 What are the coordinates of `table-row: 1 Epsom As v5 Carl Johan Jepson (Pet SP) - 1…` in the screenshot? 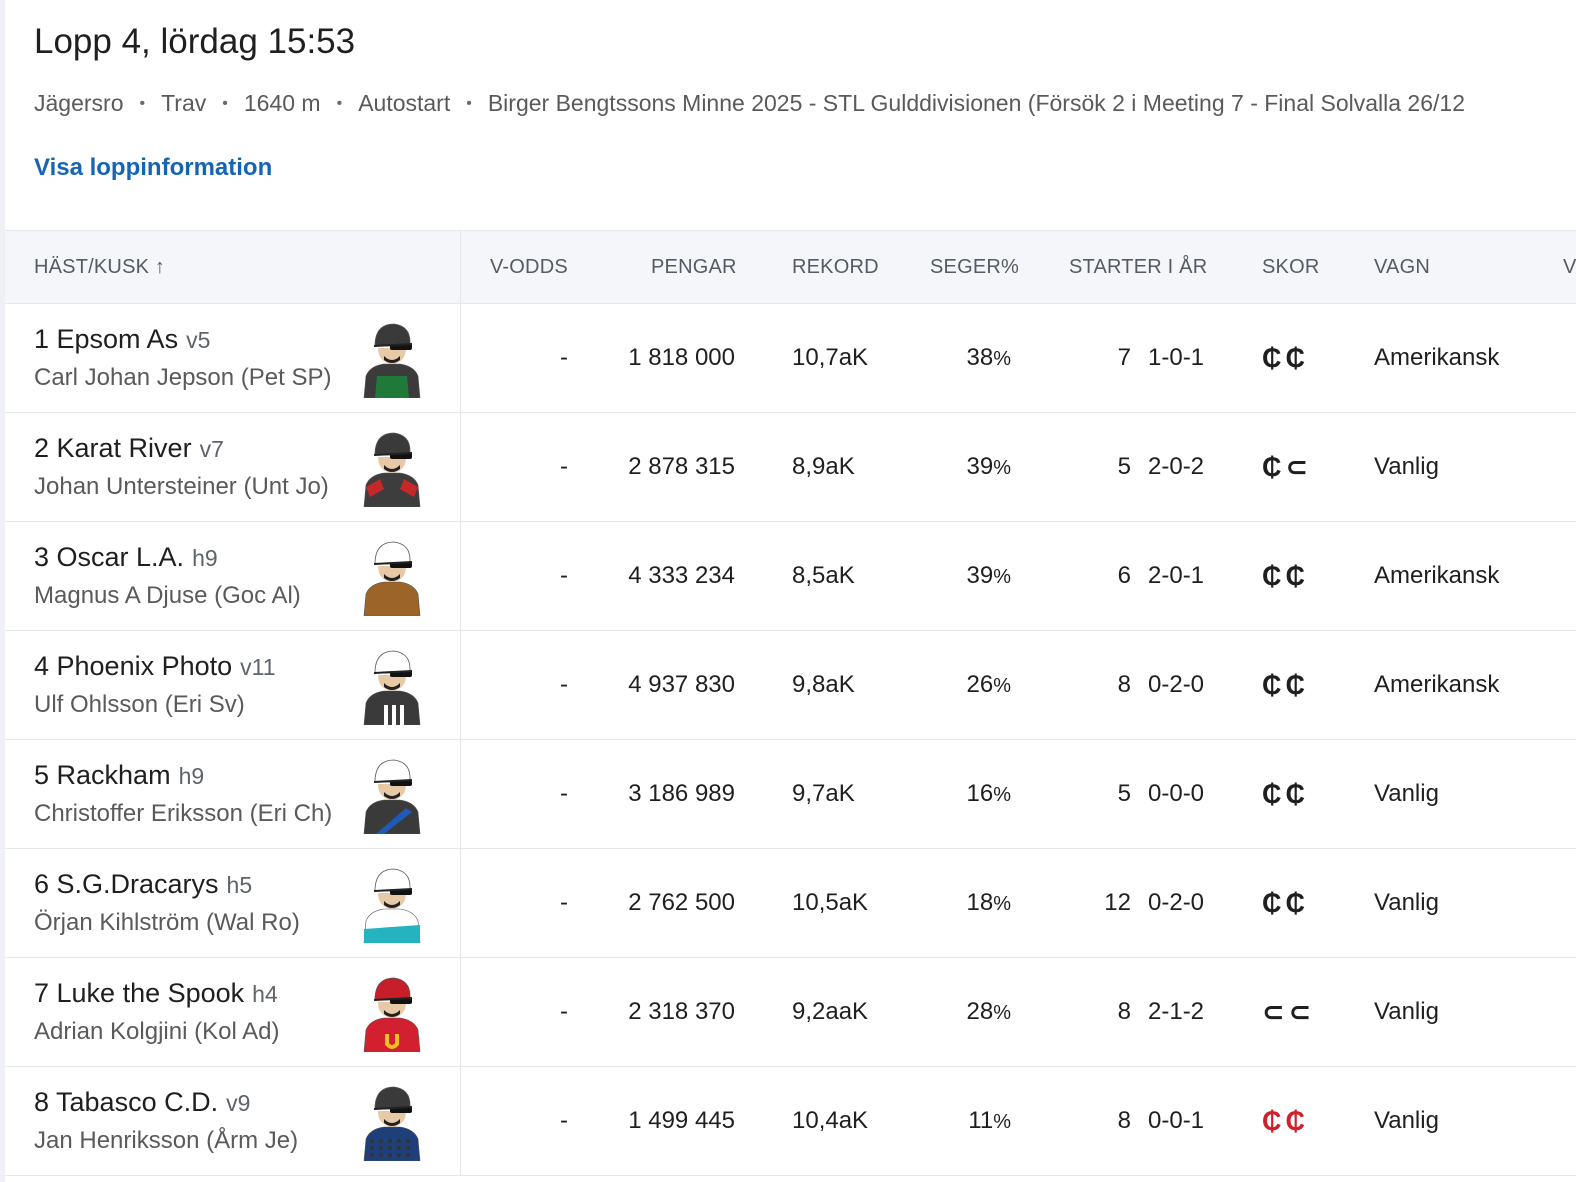 It's located at (790, 358).